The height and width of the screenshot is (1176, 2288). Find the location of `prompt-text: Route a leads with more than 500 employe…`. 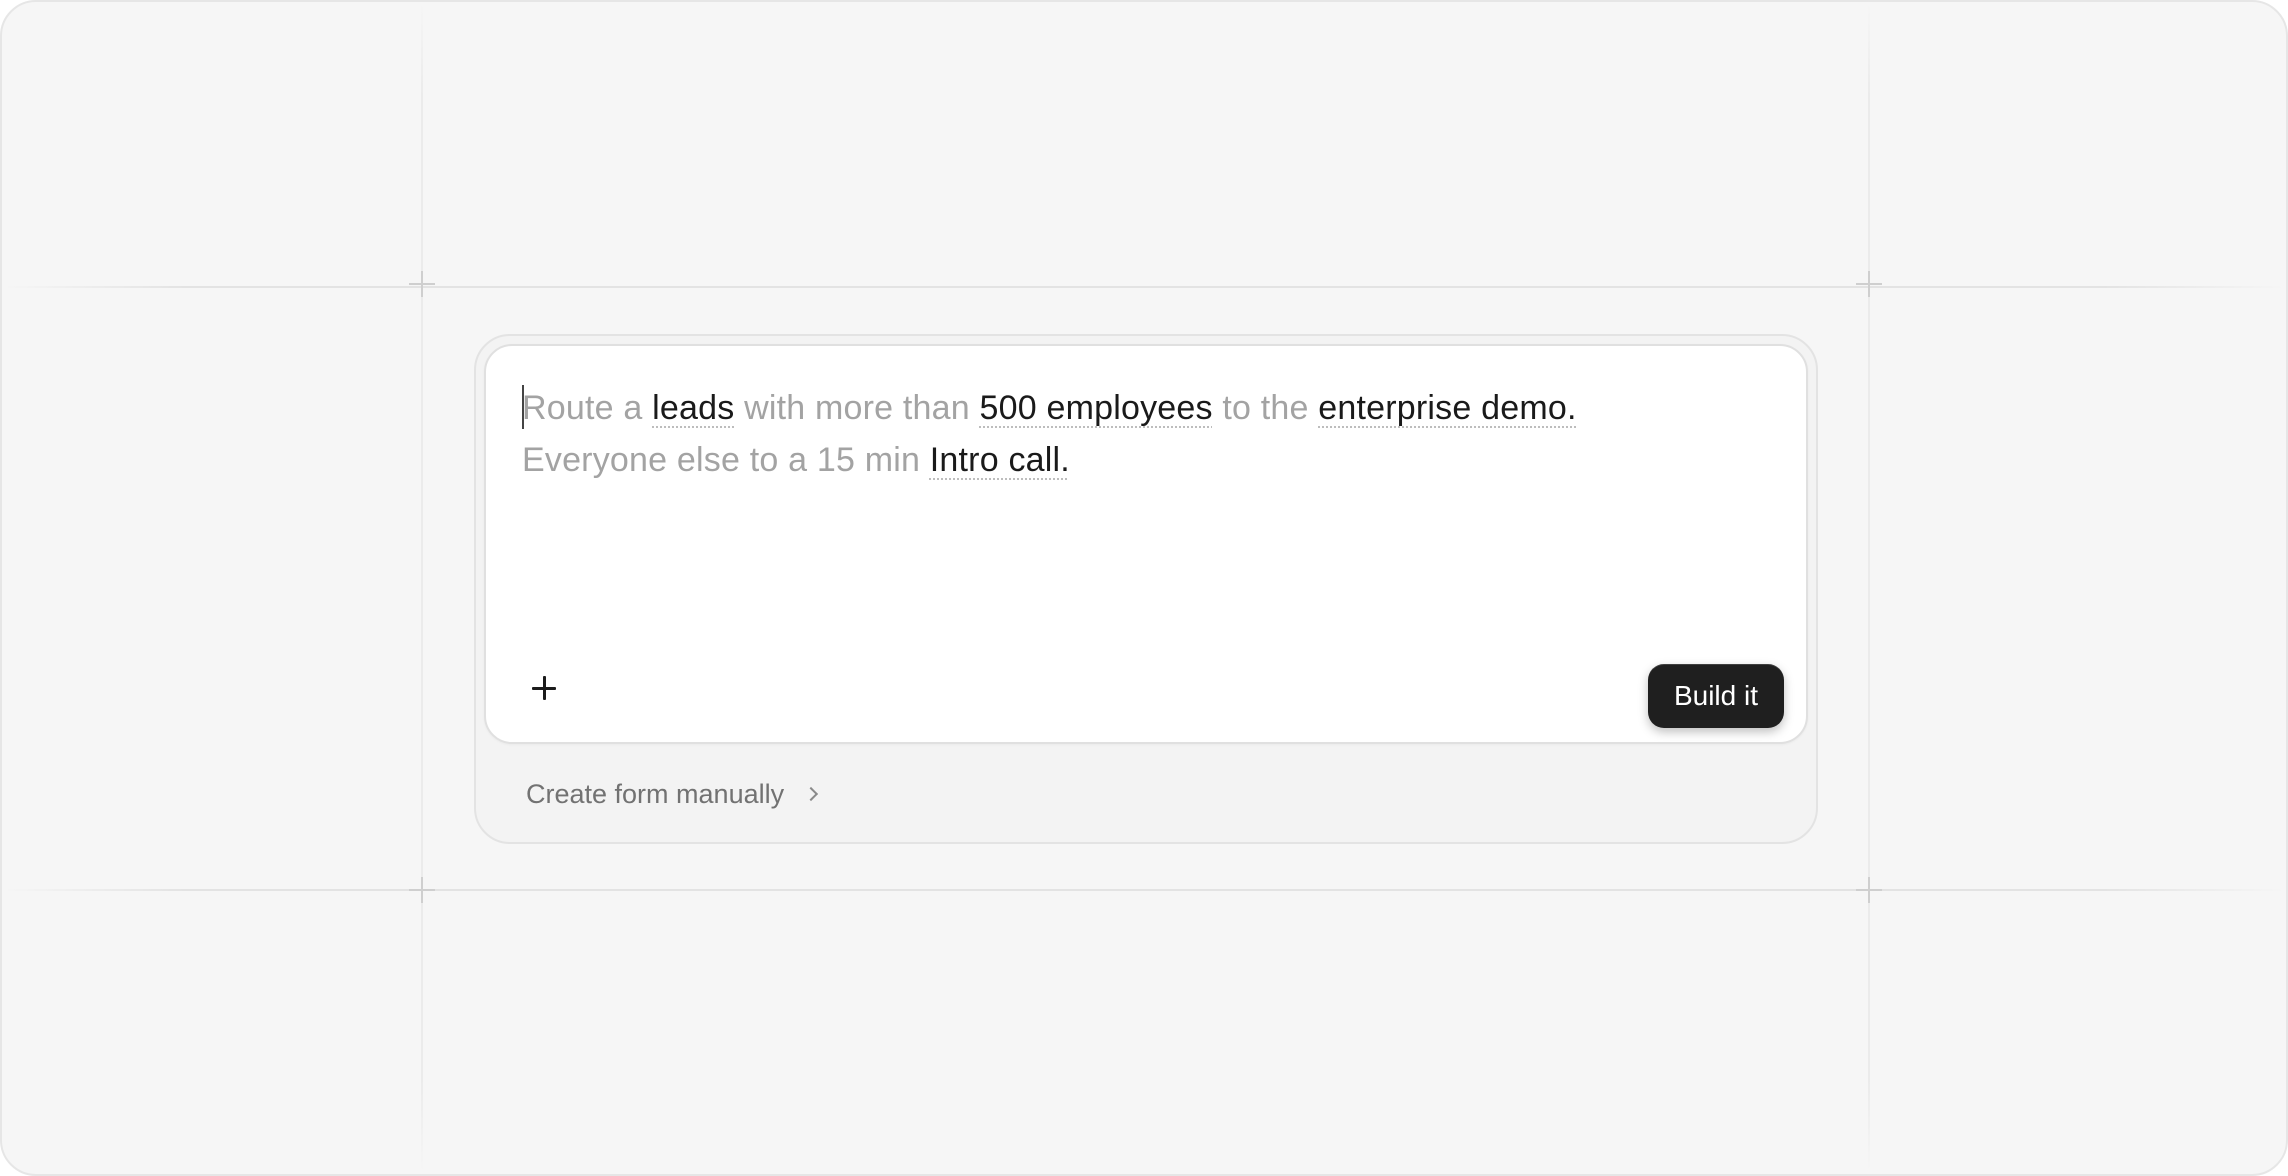

prompt-text: Route a leads with more than 500 employe… is located at coordinates (1142, 434).